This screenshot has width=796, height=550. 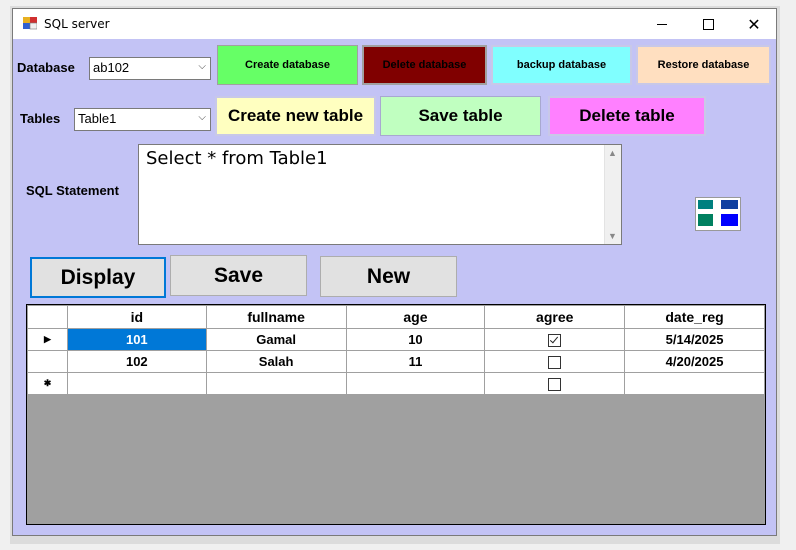 I want to click on cell-date-reg, so click(x=694, y=383).